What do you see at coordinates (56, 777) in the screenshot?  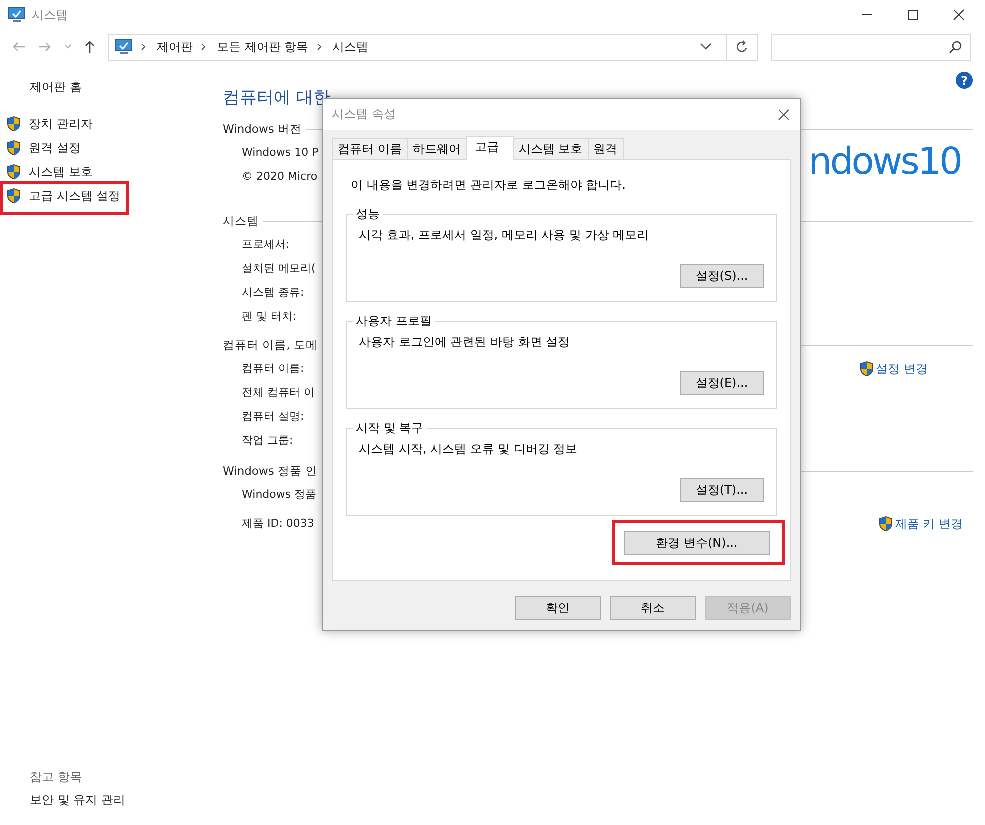 I see `section-label: 참고 항목` at bounding box center [56, 777].